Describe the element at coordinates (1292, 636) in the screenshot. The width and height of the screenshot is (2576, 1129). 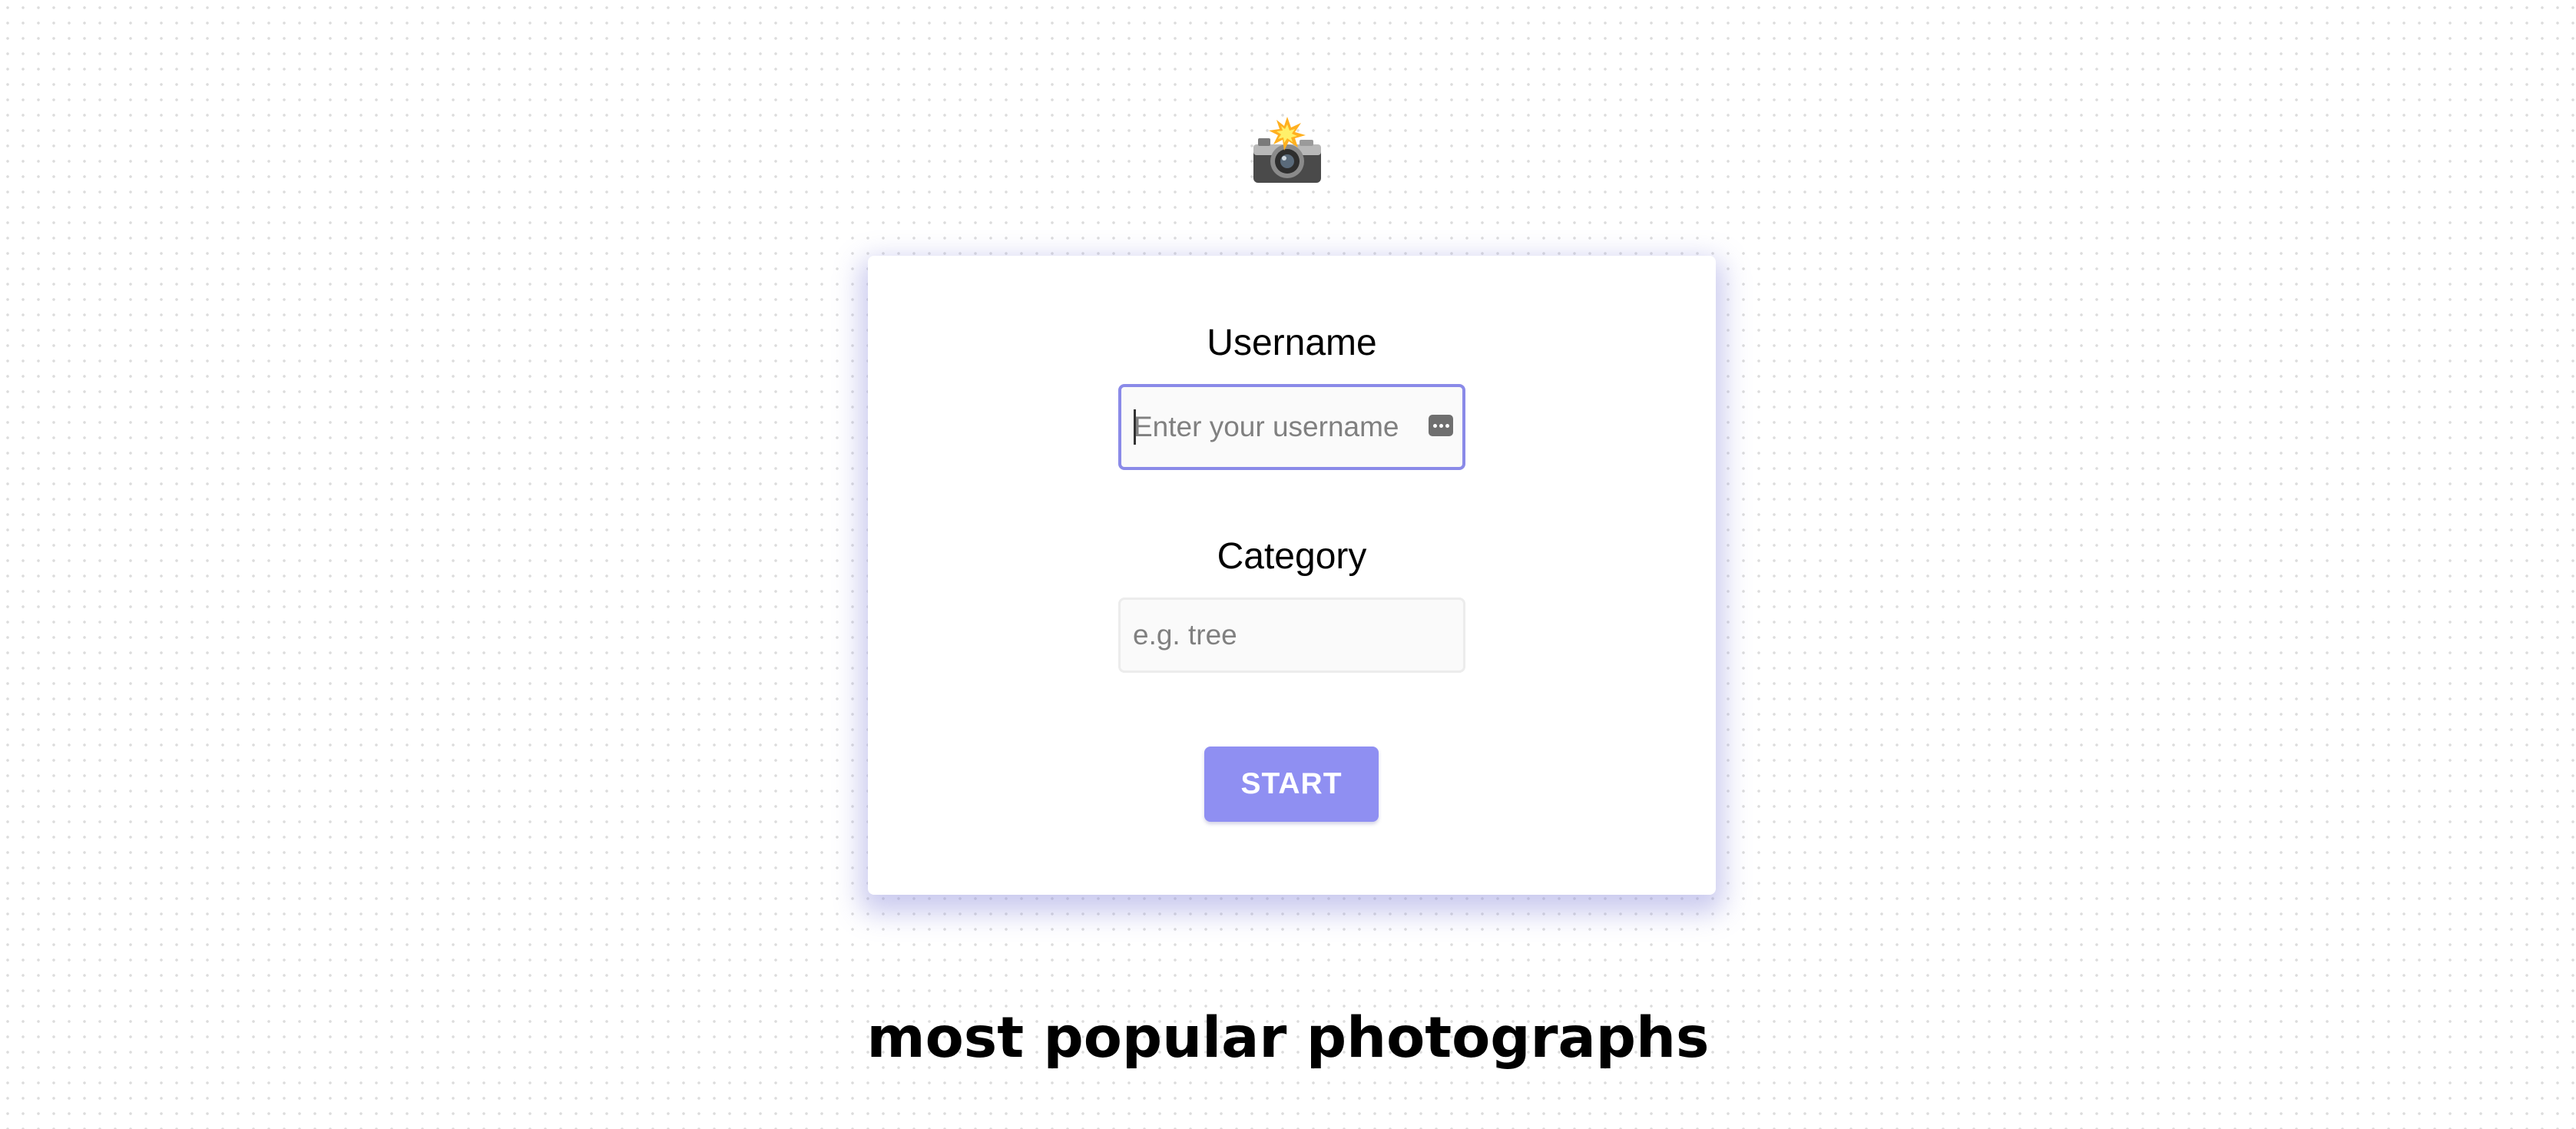
I see `category-input` at that location.